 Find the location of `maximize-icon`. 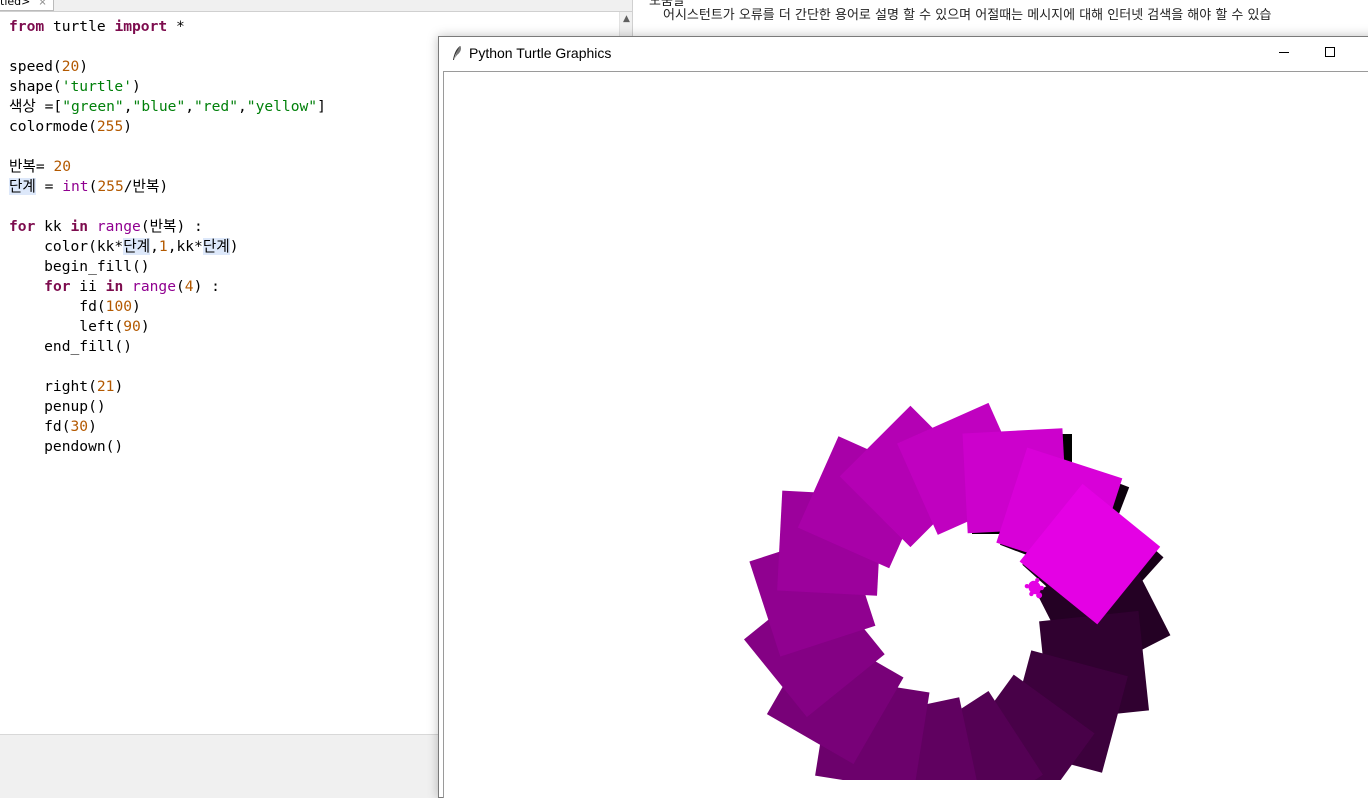

maximize-icon is located at coordinates (1330, 52).